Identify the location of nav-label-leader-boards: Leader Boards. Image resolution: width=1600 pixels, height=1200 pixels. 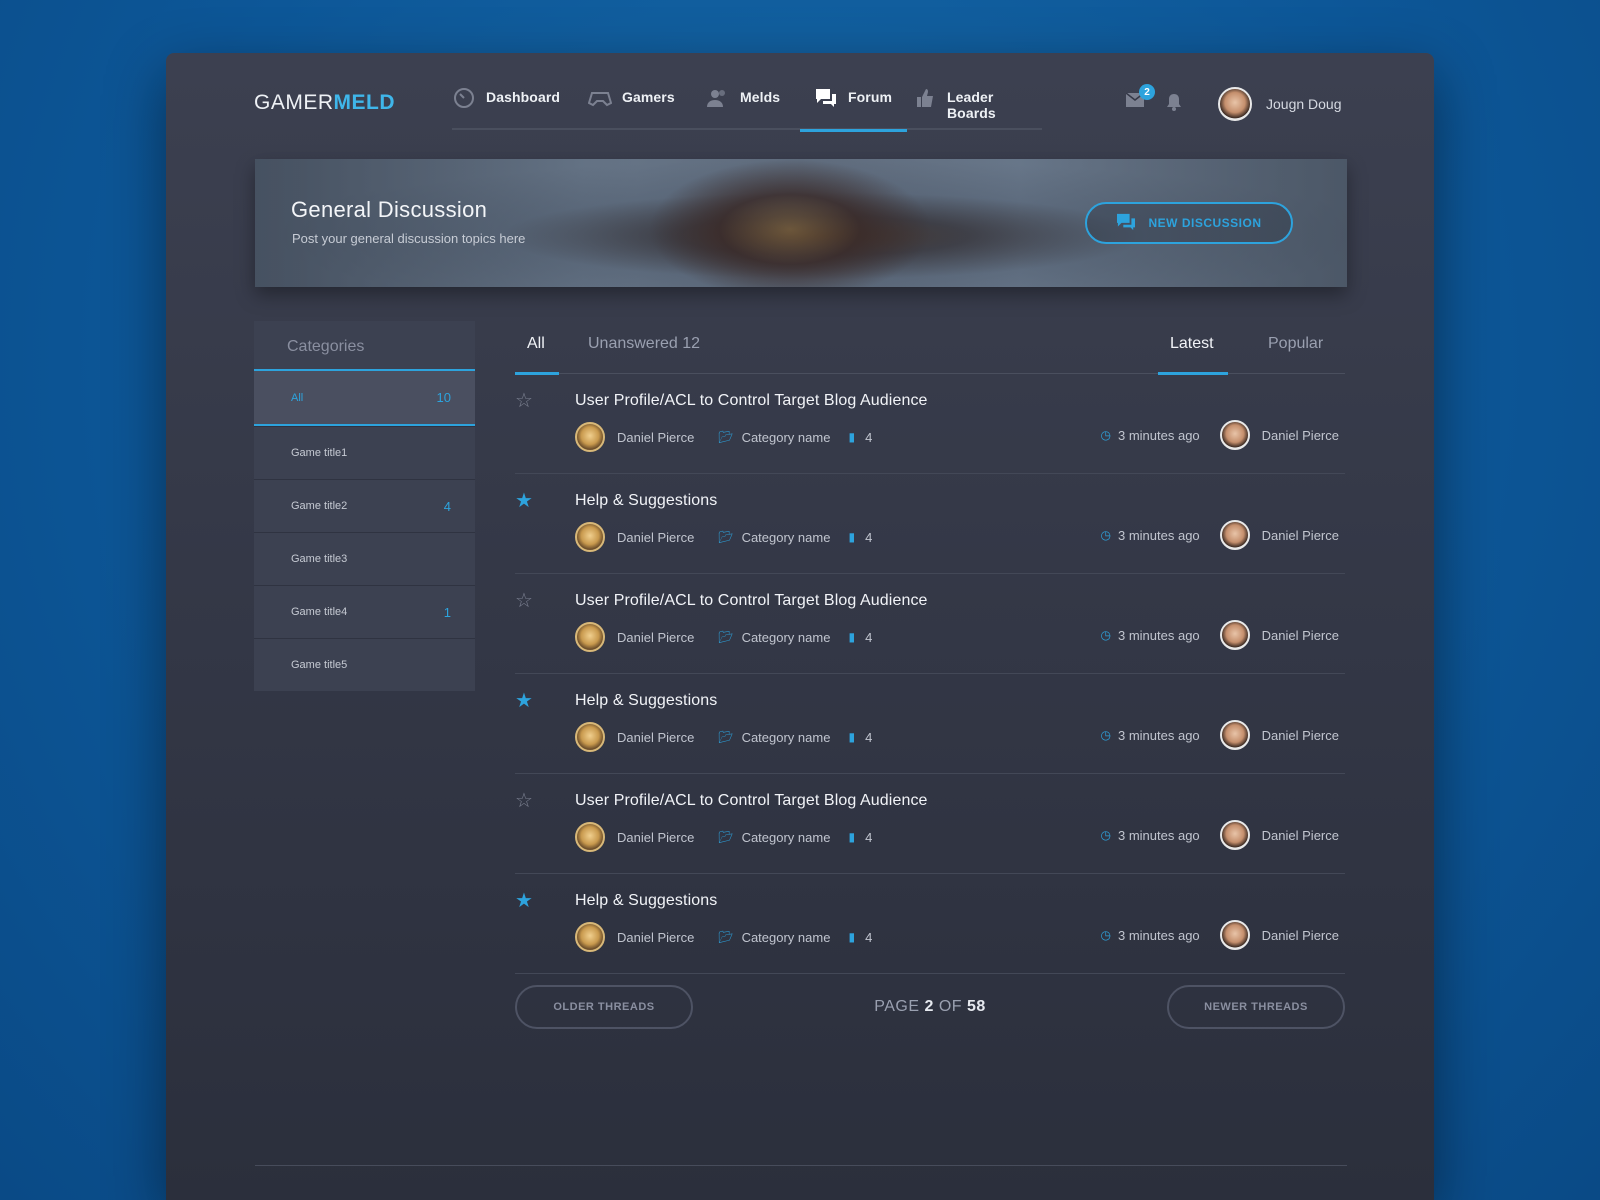
(971, 105).